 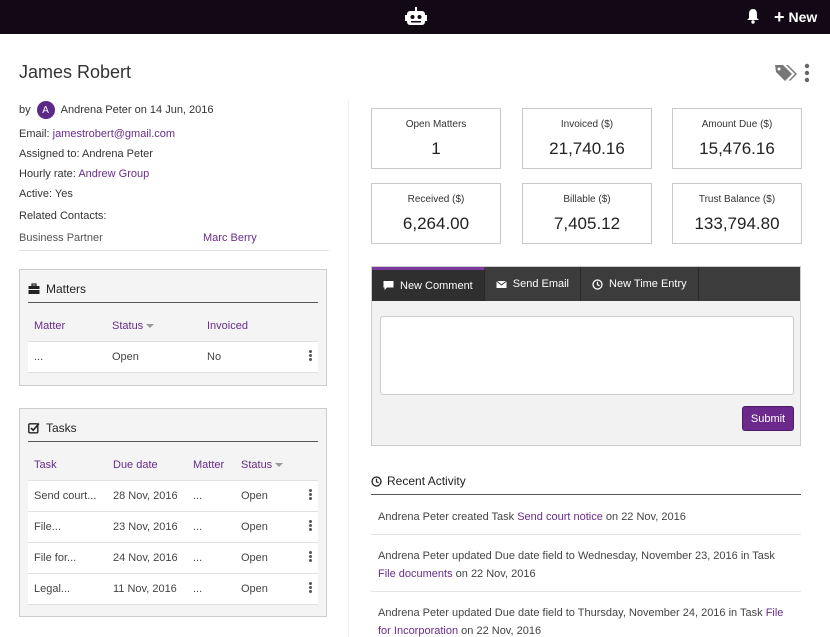 What do you see at coordinates (147, 465) in the screenshot?
I see `col-due-date: Due date` at bounding box center [147, 465].